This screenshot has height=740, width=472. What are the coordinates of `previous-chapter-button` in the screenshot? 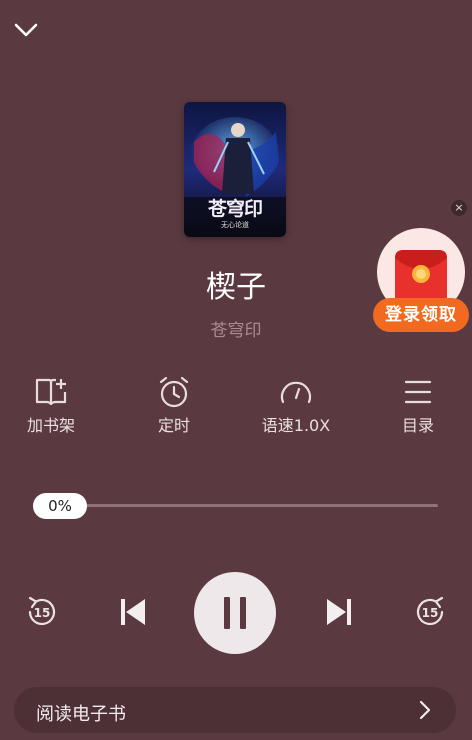 It's located at (133, 612).